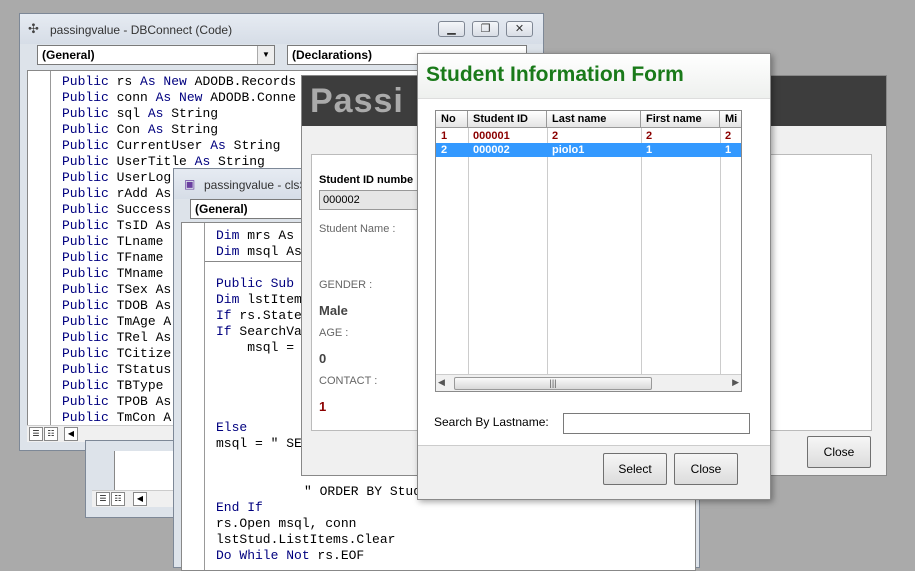  I want to click on code-line: Public Sub, so click(259, 284).